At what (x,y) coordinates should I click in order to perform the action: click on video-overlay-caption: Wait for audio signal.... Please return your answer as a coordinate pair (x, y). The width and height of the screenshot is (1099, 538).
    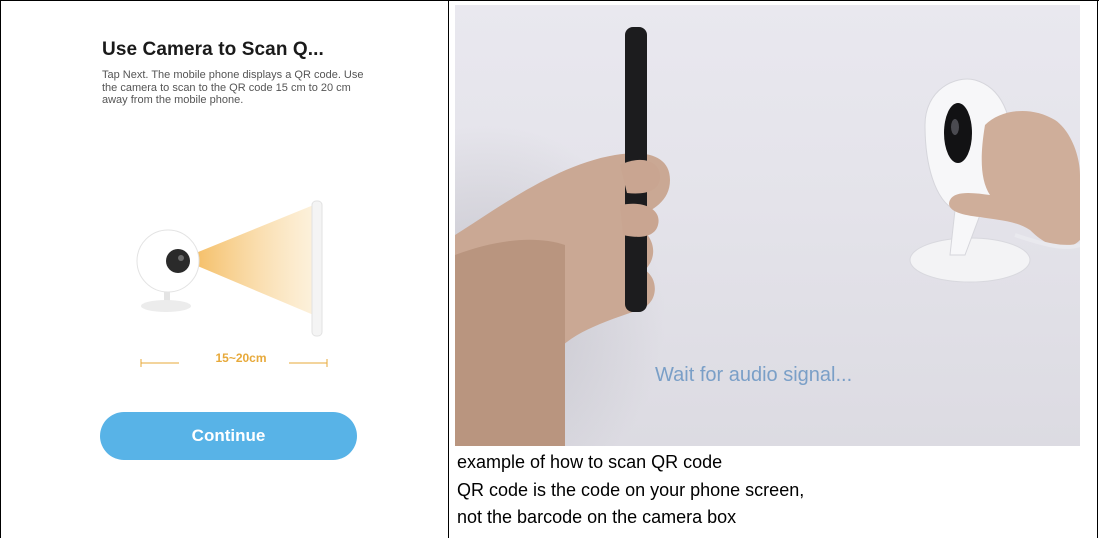
    Looking at the image, I should click on (754, 375).